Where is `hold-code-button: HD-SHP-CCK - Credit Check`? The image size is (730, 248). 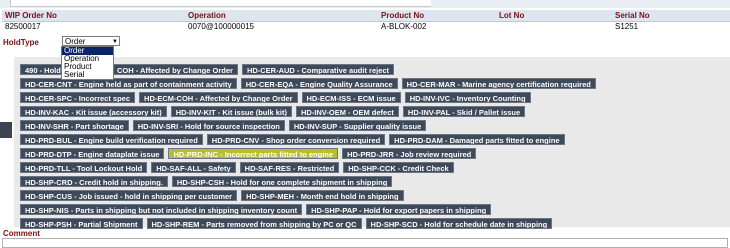
hold-code-button: HD-SHP-CCK - Credit Check is located at coordinates (398, 167).